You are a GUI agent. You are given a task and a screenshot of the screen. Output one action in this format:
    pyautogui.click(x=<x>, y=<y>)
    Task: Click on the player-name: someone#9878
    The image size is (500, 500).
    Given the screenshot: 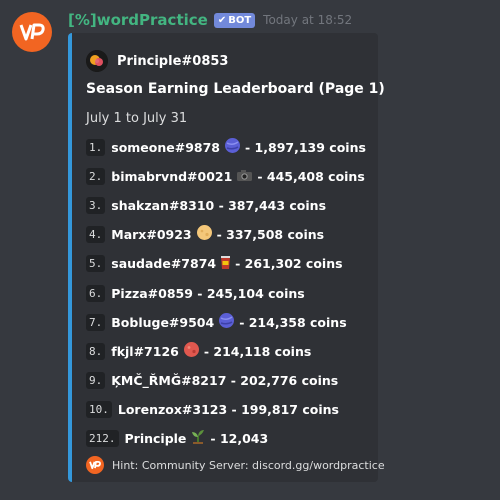 What is the action you would take?
    pyautogui.click(x=166, y=148)
    